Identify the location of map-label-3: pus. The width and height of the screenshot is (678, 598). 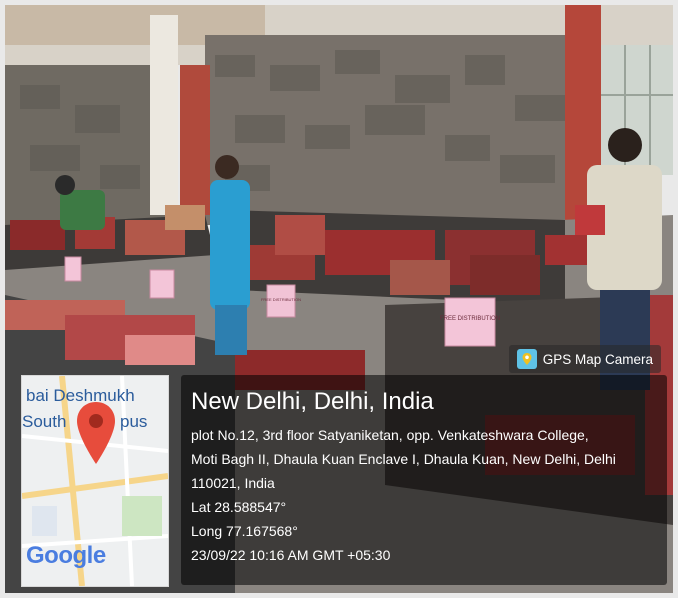
(134, 421).